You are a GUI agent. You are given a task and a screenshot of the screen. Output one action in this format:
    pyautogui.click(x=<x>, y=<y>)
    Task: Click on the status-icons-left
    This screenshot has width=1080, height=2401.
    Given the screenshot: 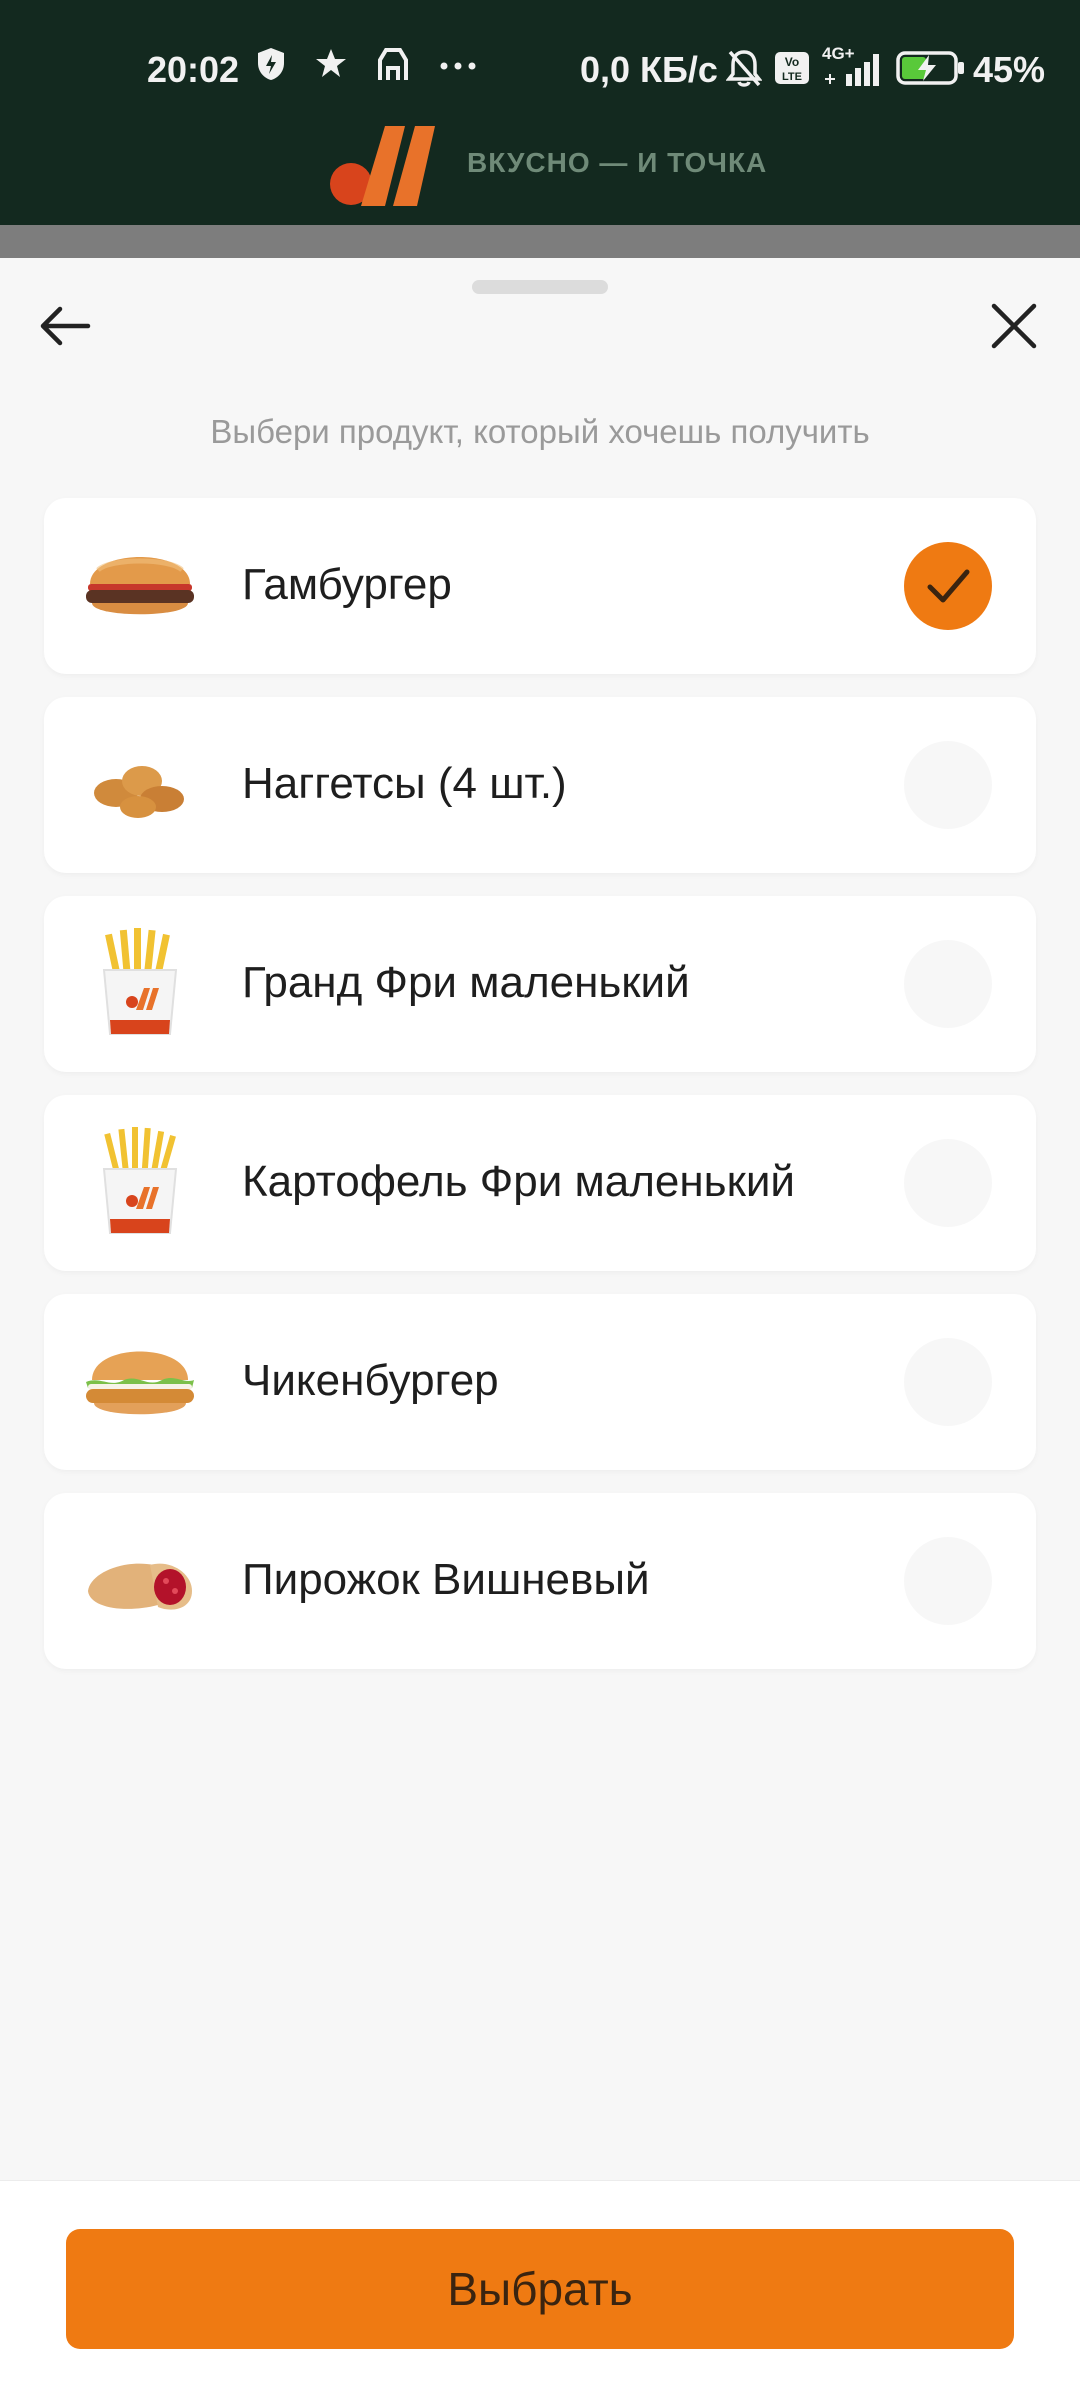 What is the action you would take?
    pyautogui.click(x=367, y=64)
    